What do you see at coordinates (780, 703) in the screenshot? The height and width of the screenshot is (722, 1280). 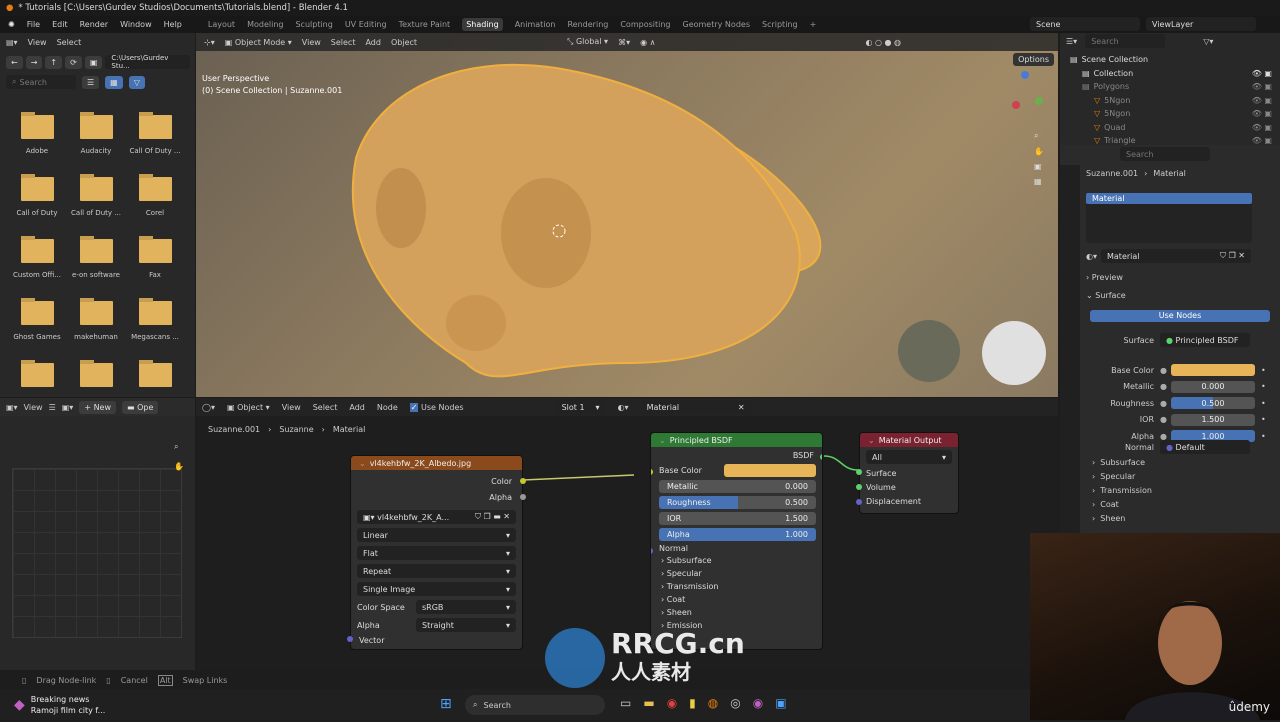 I see `app-icon: ▣` at bounding box center [780, 703].